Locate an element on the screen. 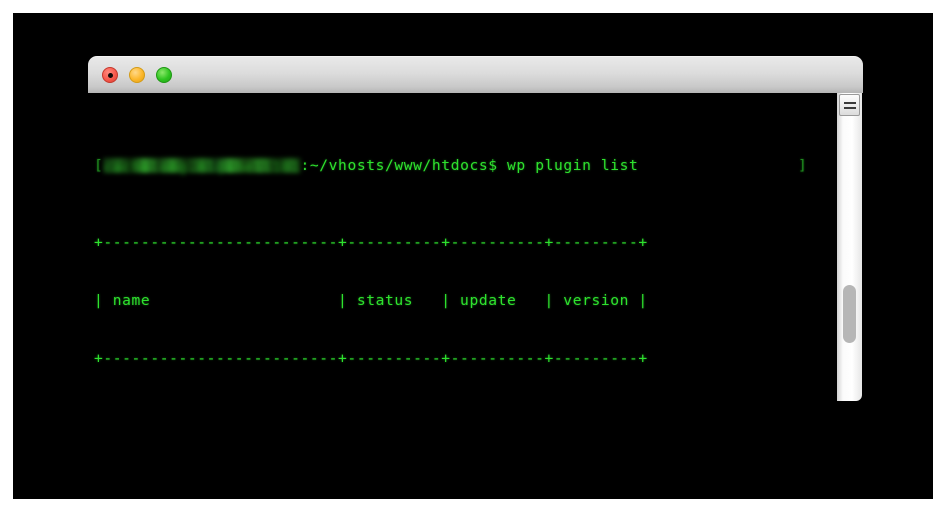 This screenshot has height=512, width=947. terminal-scrollbar is located at coordinates (849, 247).